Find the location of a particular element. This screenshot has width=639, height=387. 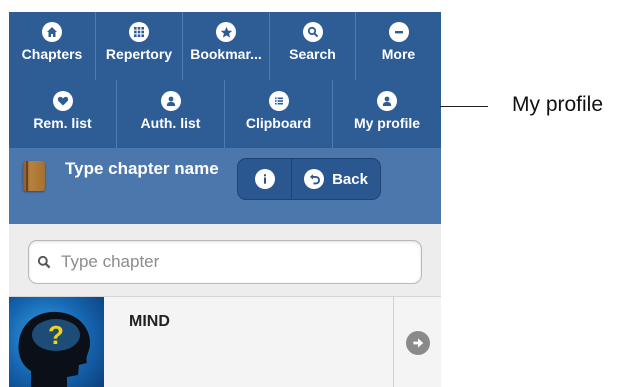

arrow-right-icon is located at coordinates (417, 342).